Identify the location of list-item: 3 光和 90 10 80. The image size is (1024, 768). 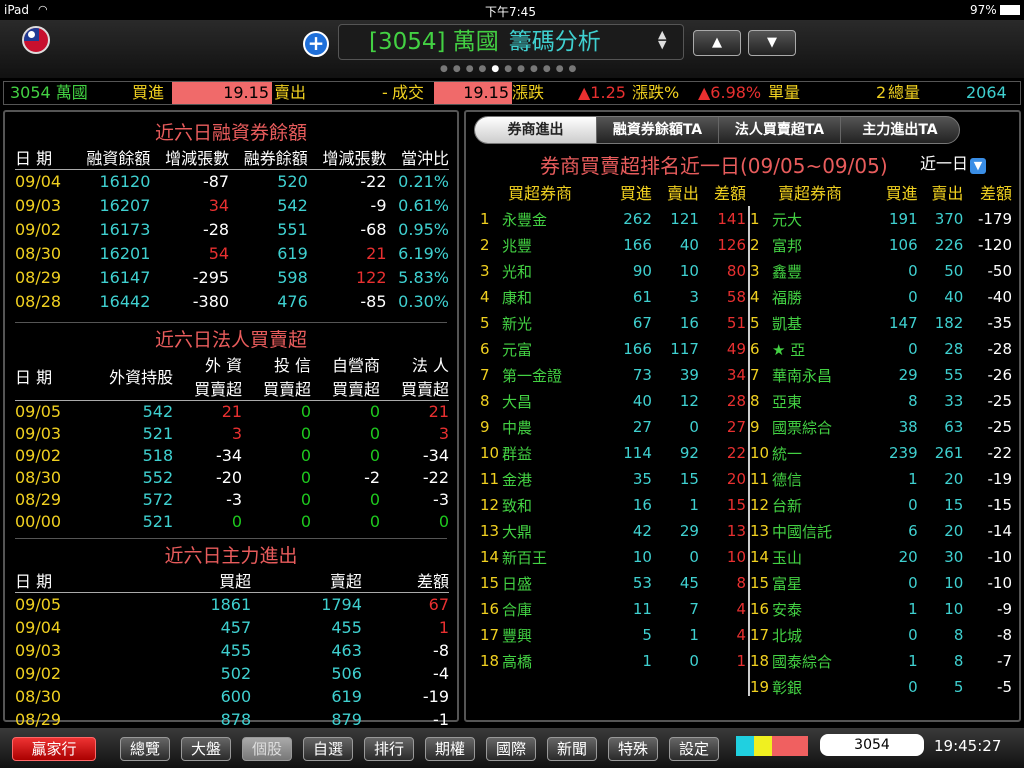
(613, 271).